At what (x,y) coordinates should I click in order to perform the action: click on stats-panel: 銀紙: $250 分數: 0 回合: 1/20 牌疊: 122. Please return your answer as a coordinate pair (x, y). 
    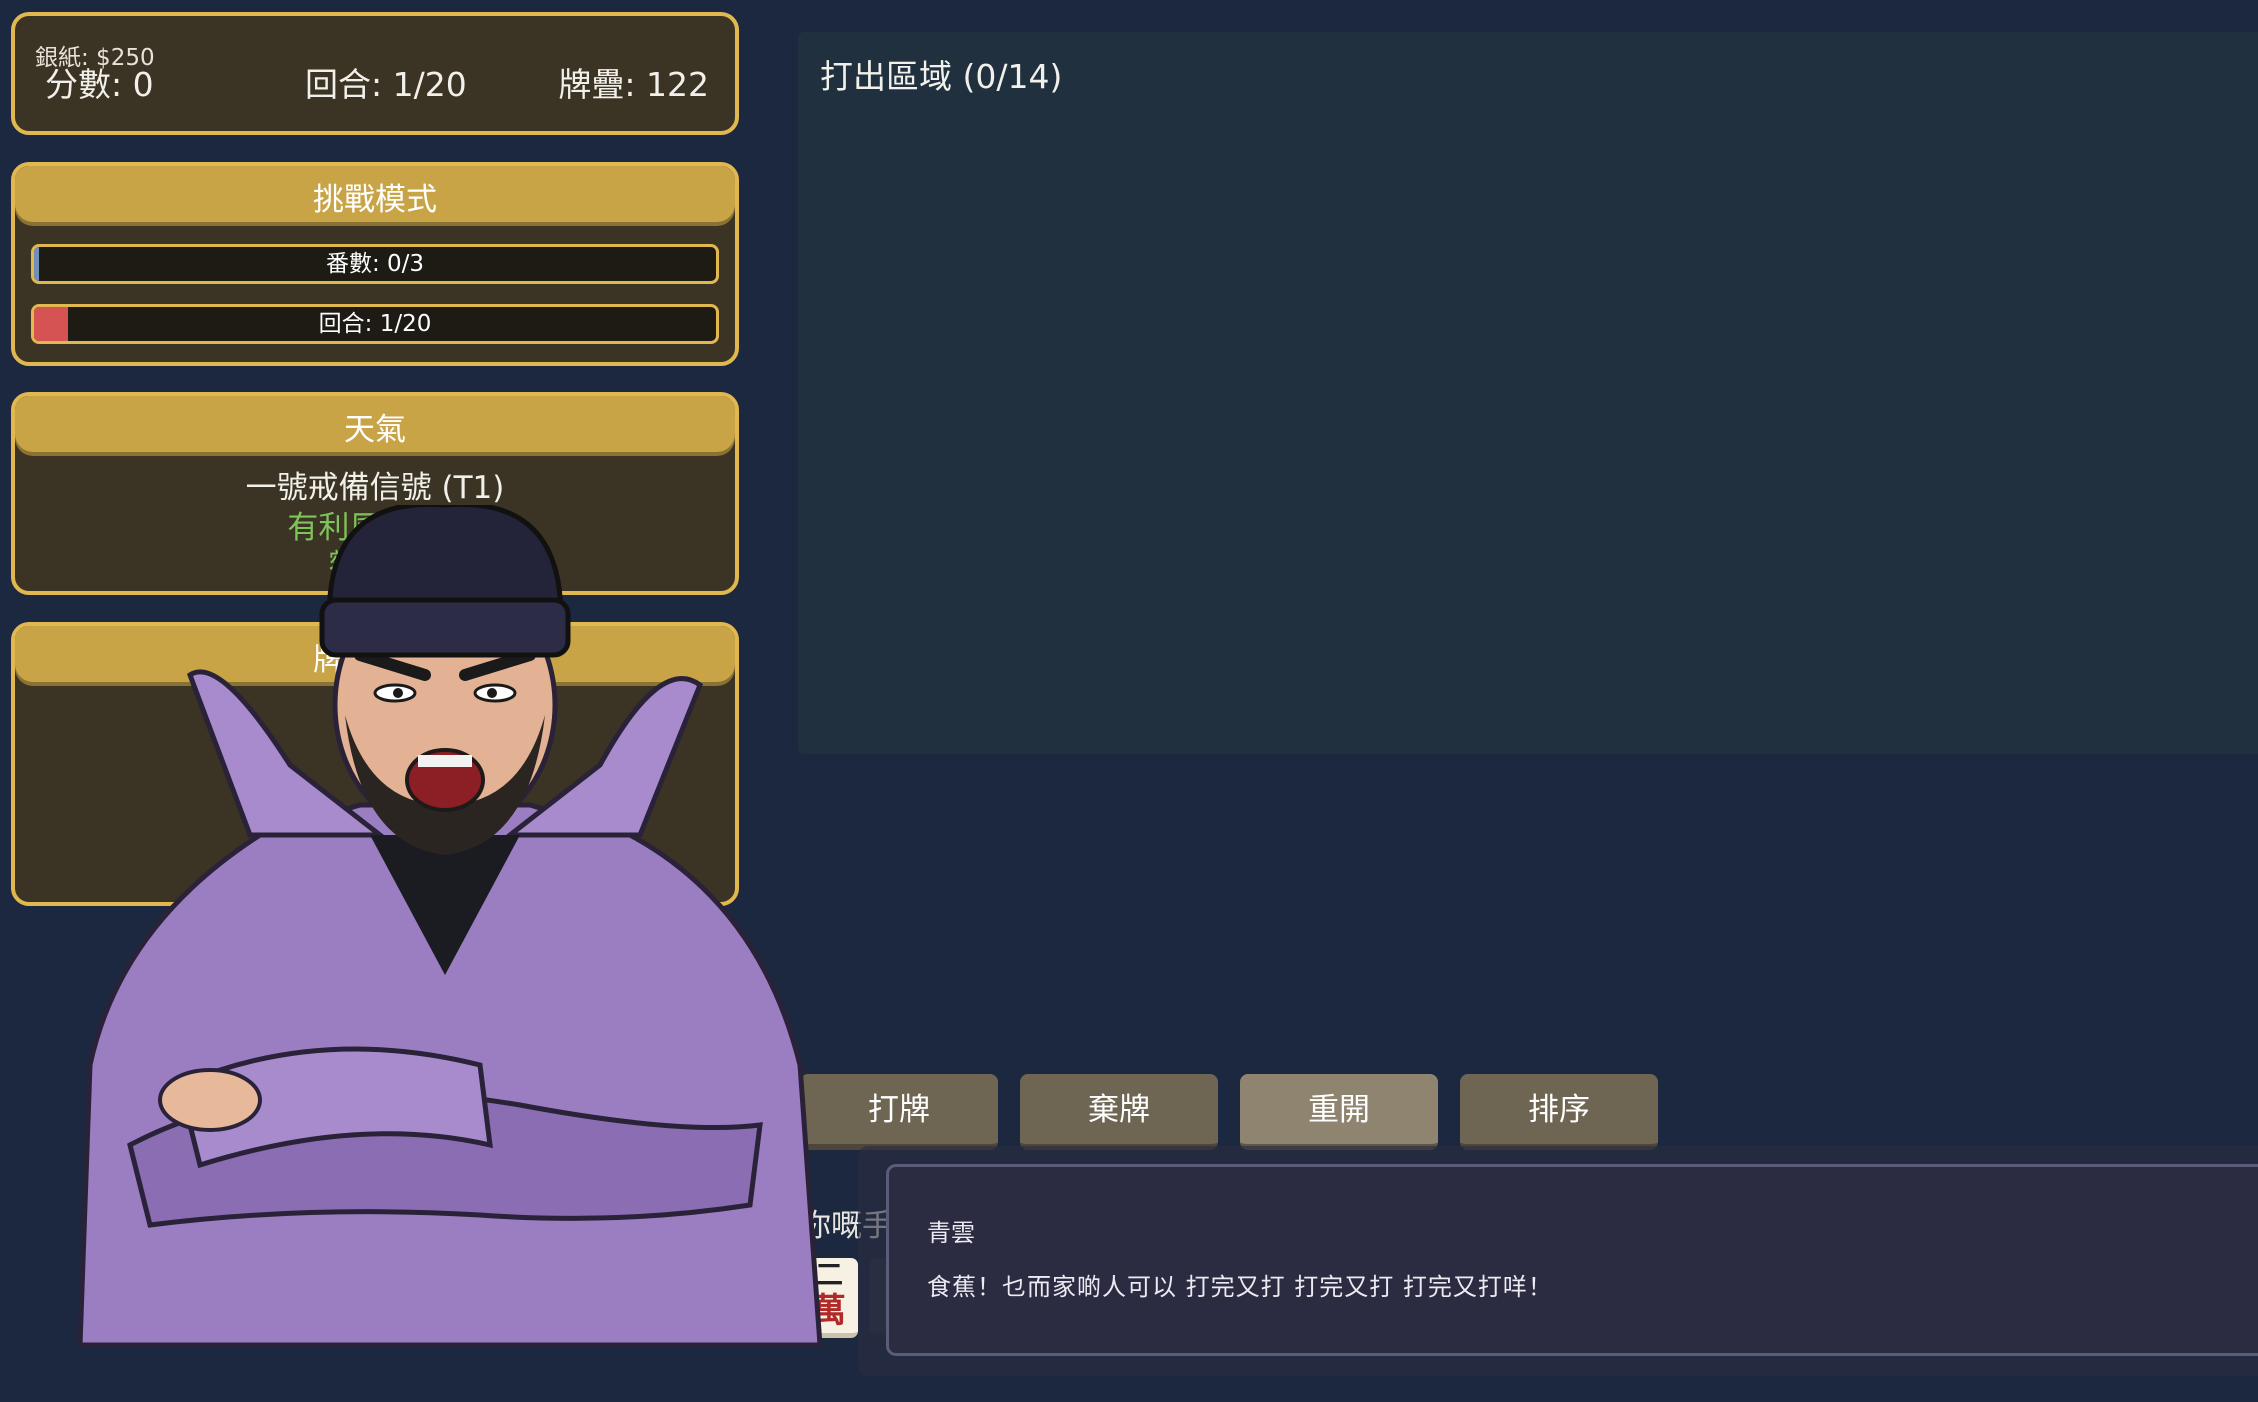
    Looking at the image, I should click on (375, 73).